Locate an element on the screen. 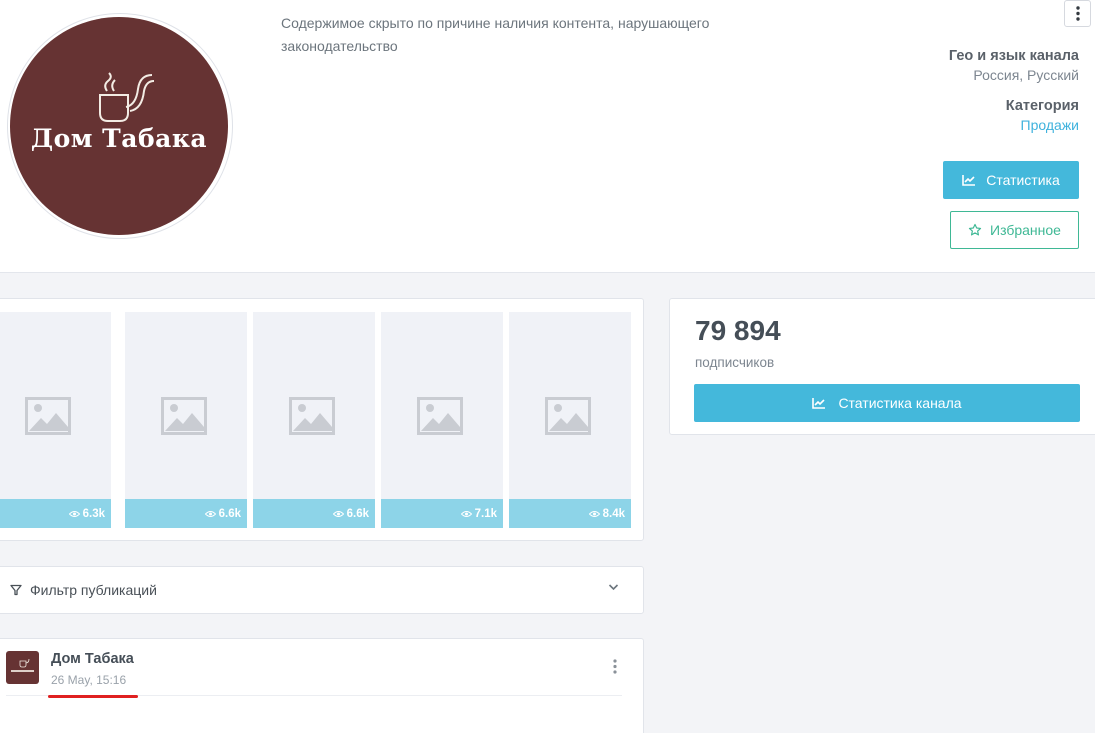  subscribers-card: 79 894 подписчиков Статистика канала is located at coordinates (882, 366).